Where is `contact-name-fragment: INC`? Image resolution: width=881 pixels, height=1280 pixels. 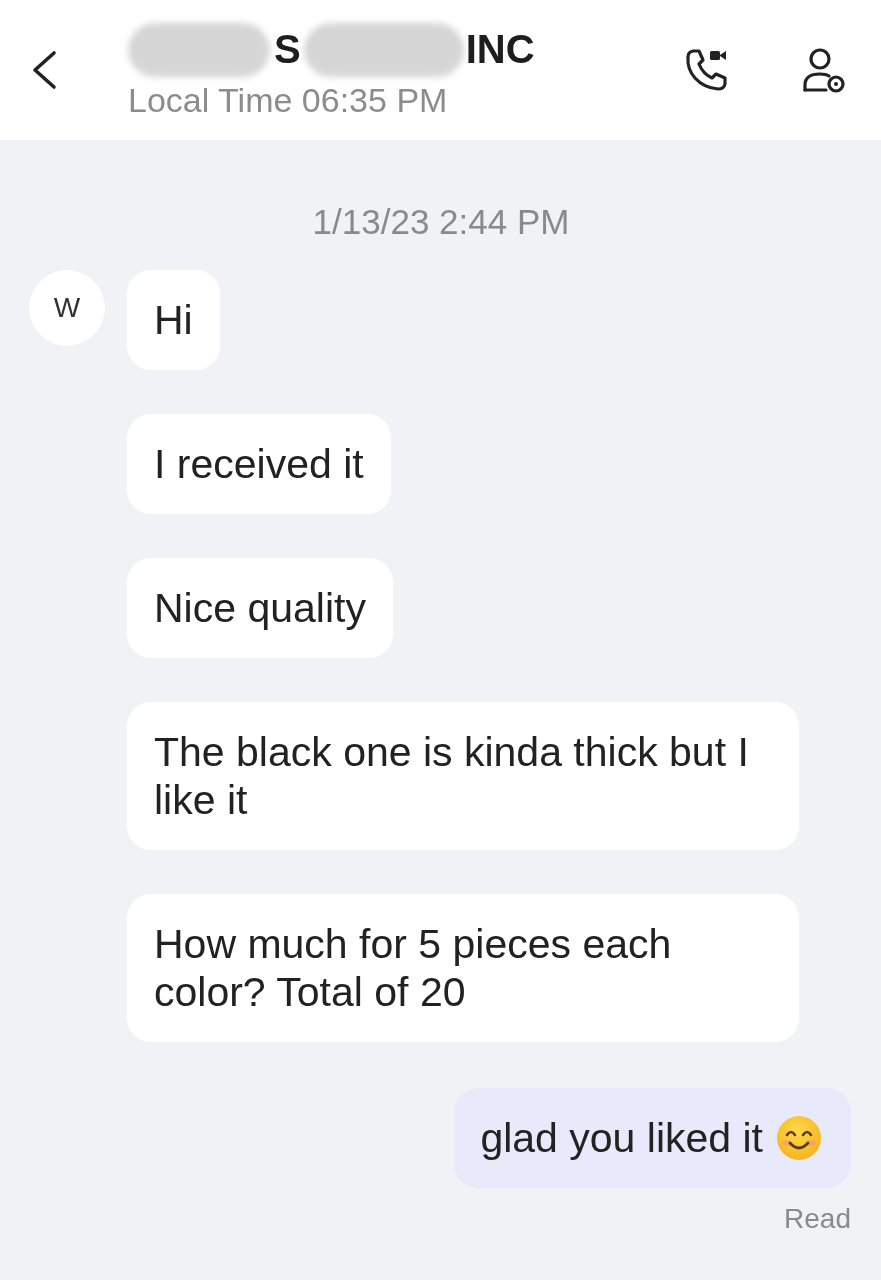
contact-name-fragment: INC is located at coordinates (500, 49).